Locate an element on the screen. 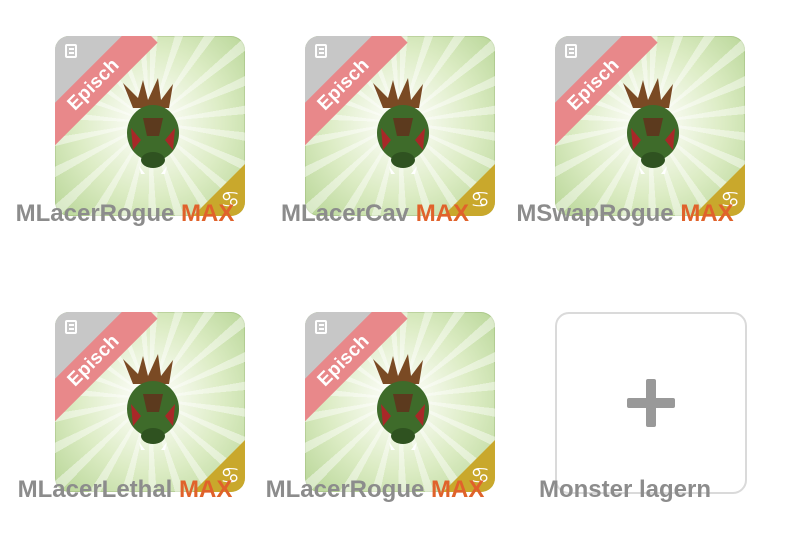  add-monster-button is located at coordinates (651, 403).